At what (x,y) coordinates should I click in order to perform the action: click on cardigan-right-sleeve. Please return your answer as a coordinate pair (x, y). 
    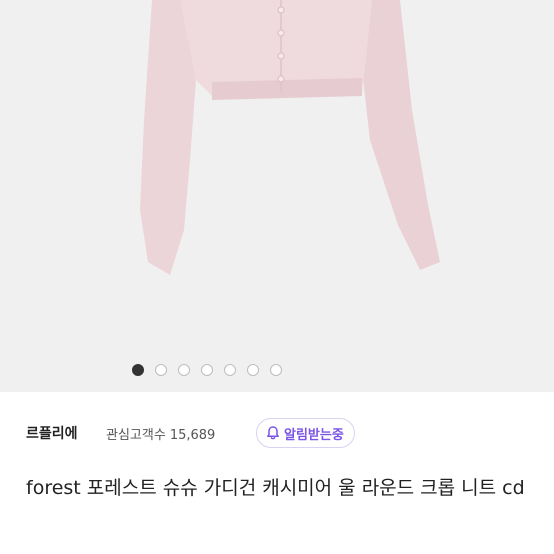
    Looking at the image, I should click on (401, 135).